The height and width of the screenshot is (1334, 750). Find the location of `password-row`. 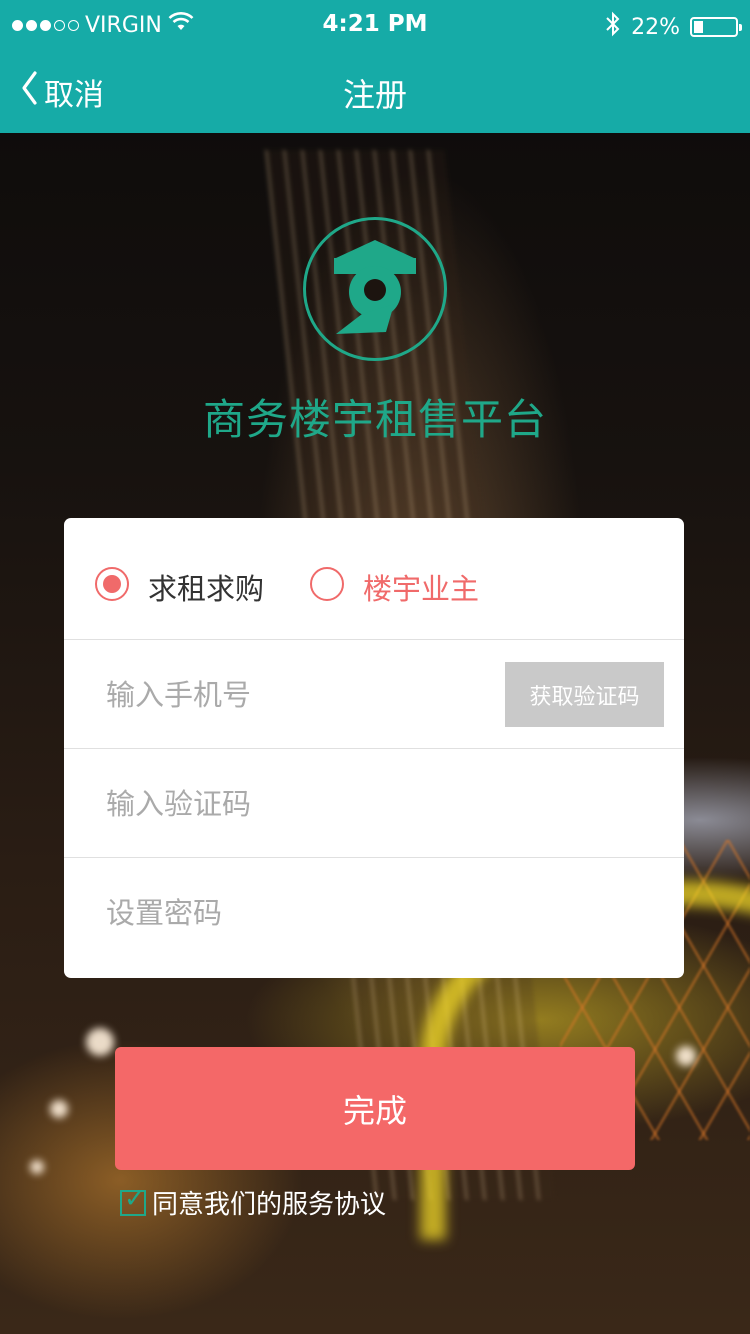

password-row is located at coordinates (374, 912).